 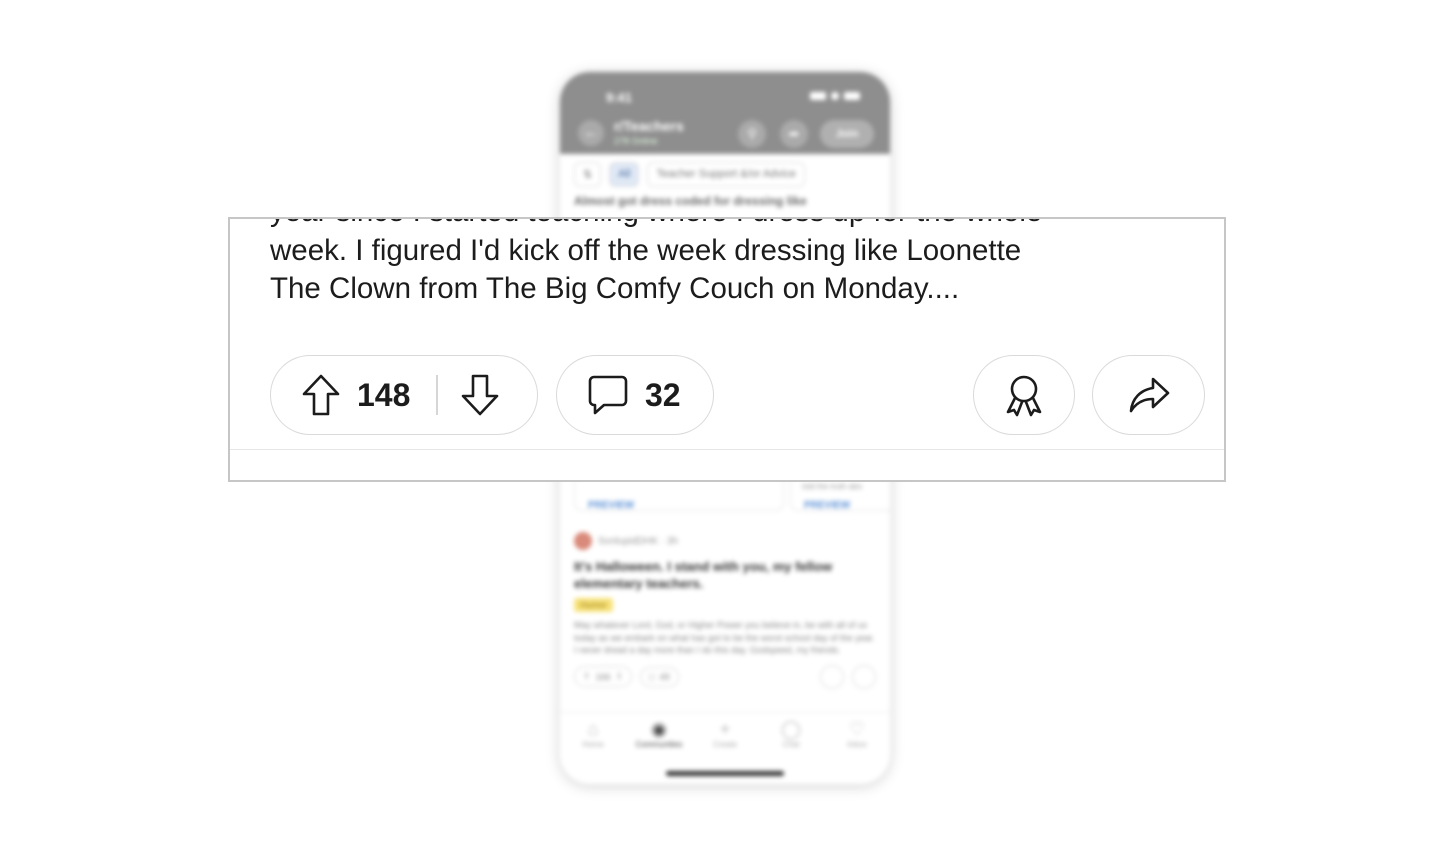 I want to click on vote-pill: 148, so click(x=404, y=395).